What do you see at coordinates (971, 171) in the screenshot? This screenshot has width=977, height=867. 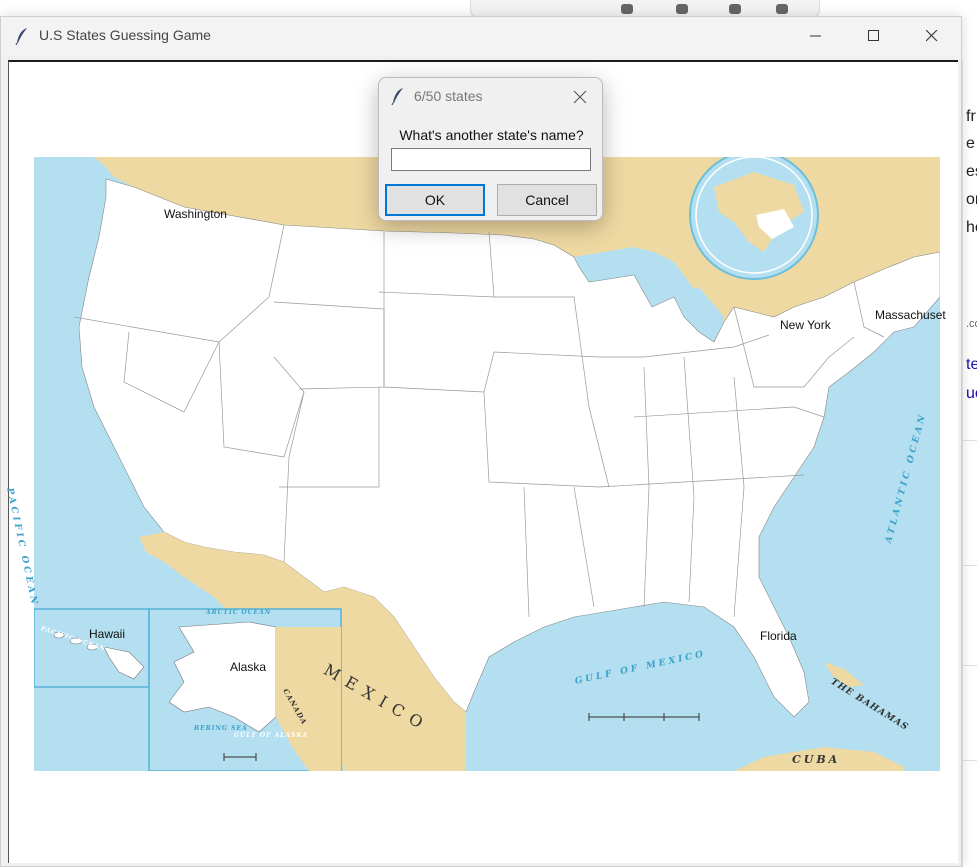 I see `bg-text-fragment: es` at bounding box center [971, 171].